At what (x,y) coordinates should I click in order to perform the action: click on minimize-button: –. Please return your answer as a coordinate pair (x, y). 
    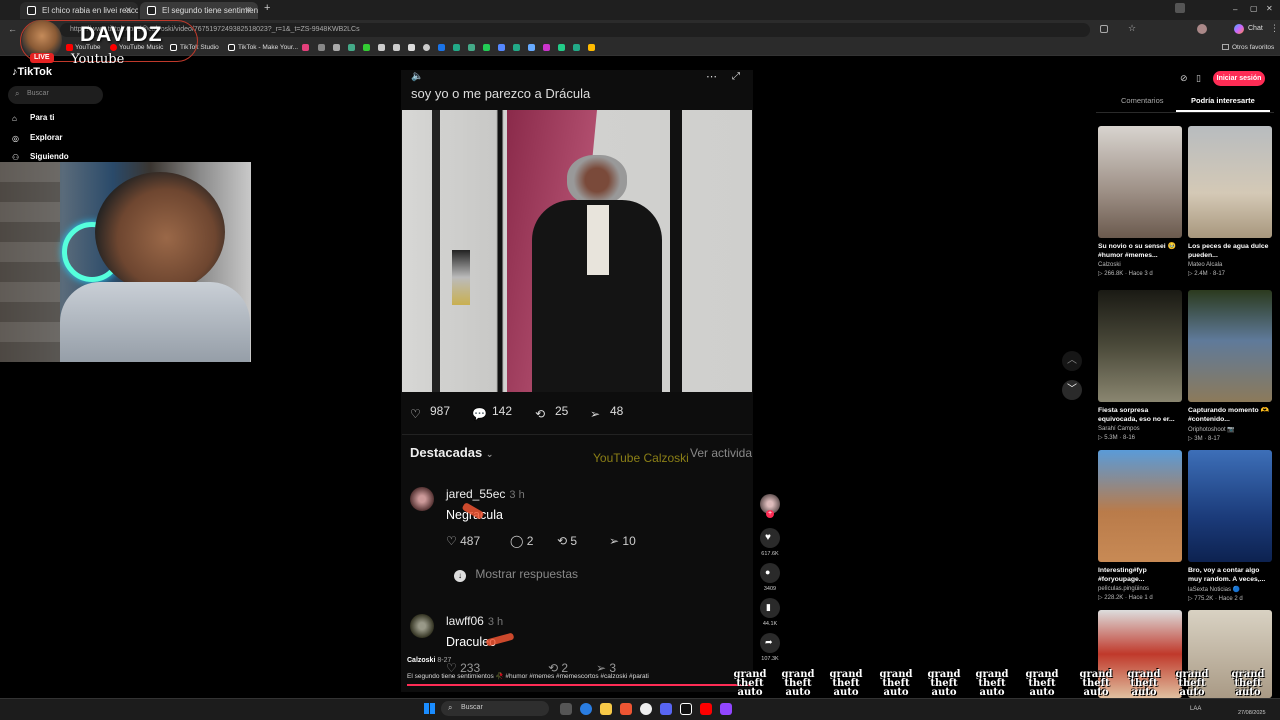
    Looking at the image, I should click on (1235, 9).